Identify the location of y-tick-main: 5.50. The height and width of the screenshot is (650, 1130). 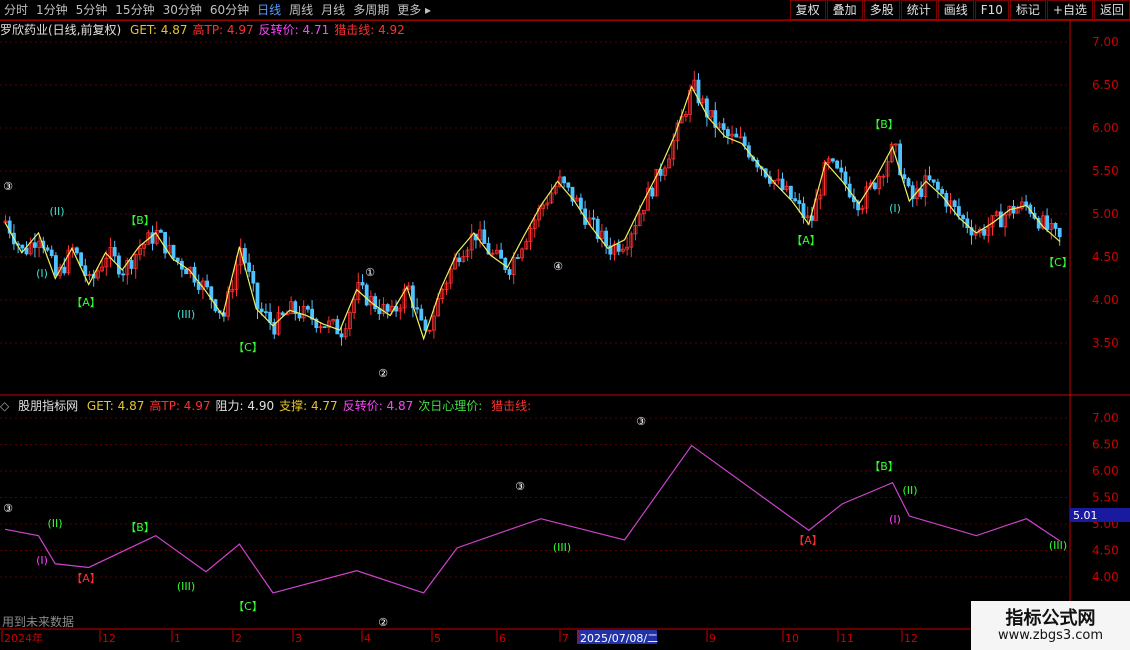
(1105, 171).